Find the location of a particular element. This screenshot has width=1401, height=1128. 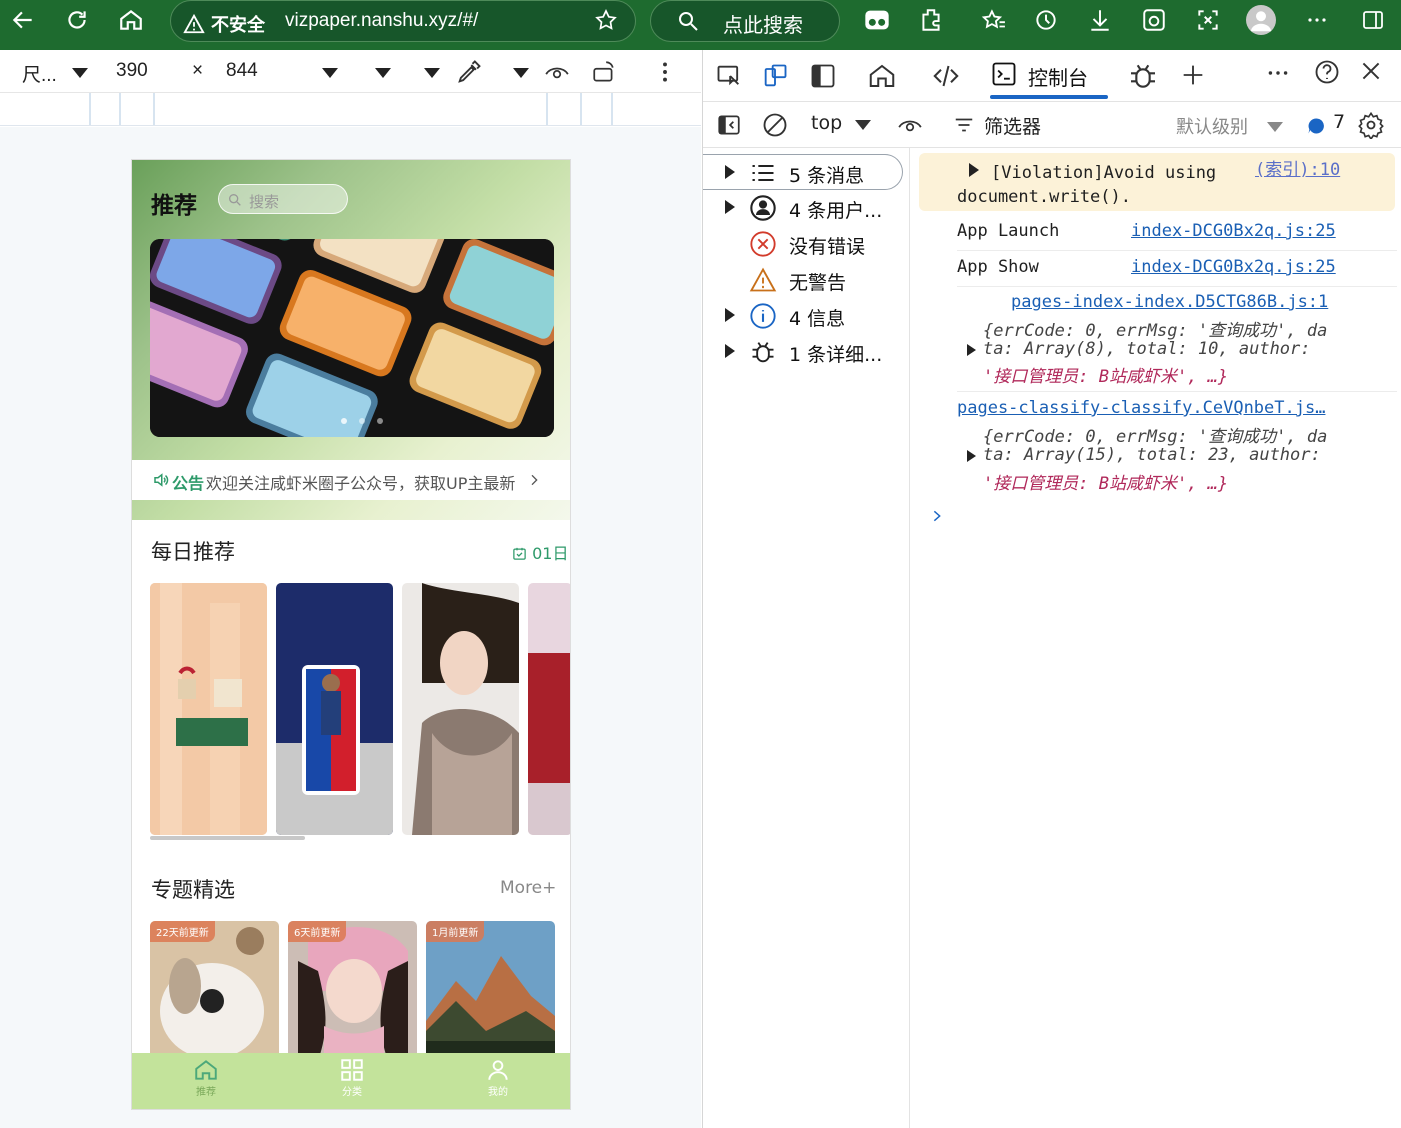

bug-icon is located at coordinates (1143, 76).